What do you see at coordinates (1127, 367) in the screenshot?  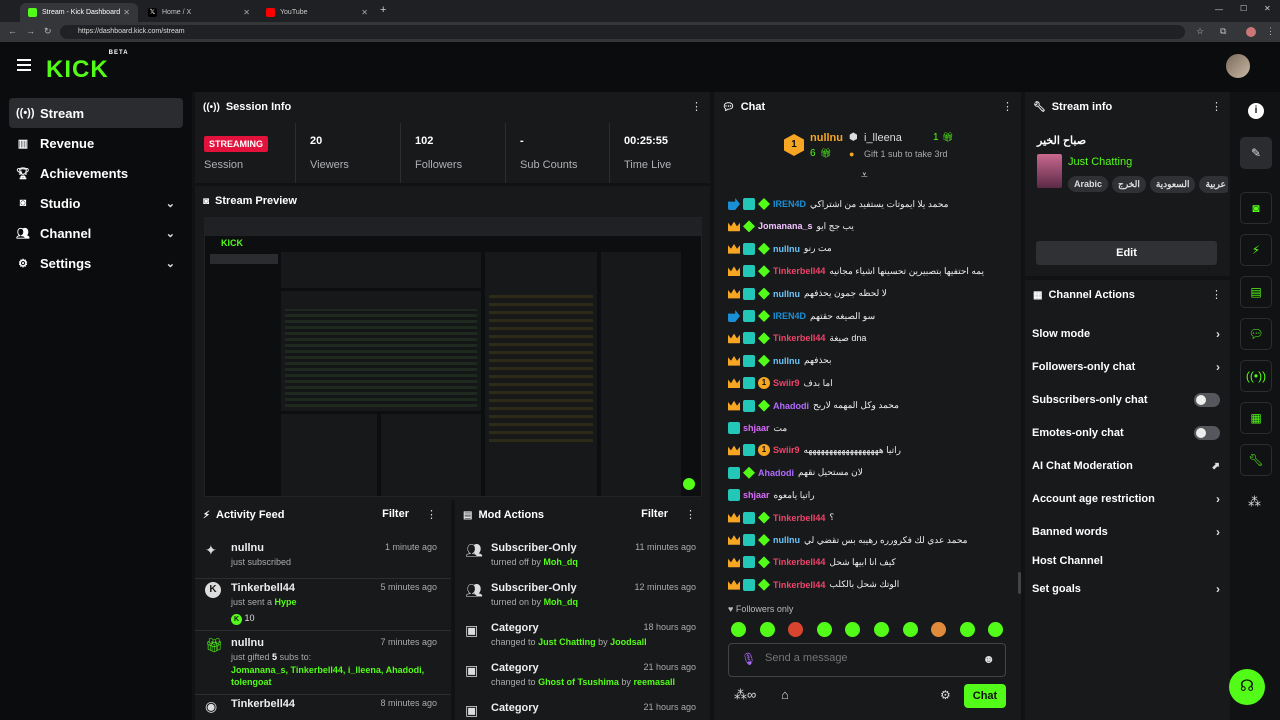 I see `channel-action-followers-only: Followers-only chat ›` at bounding box center [1127, 367].